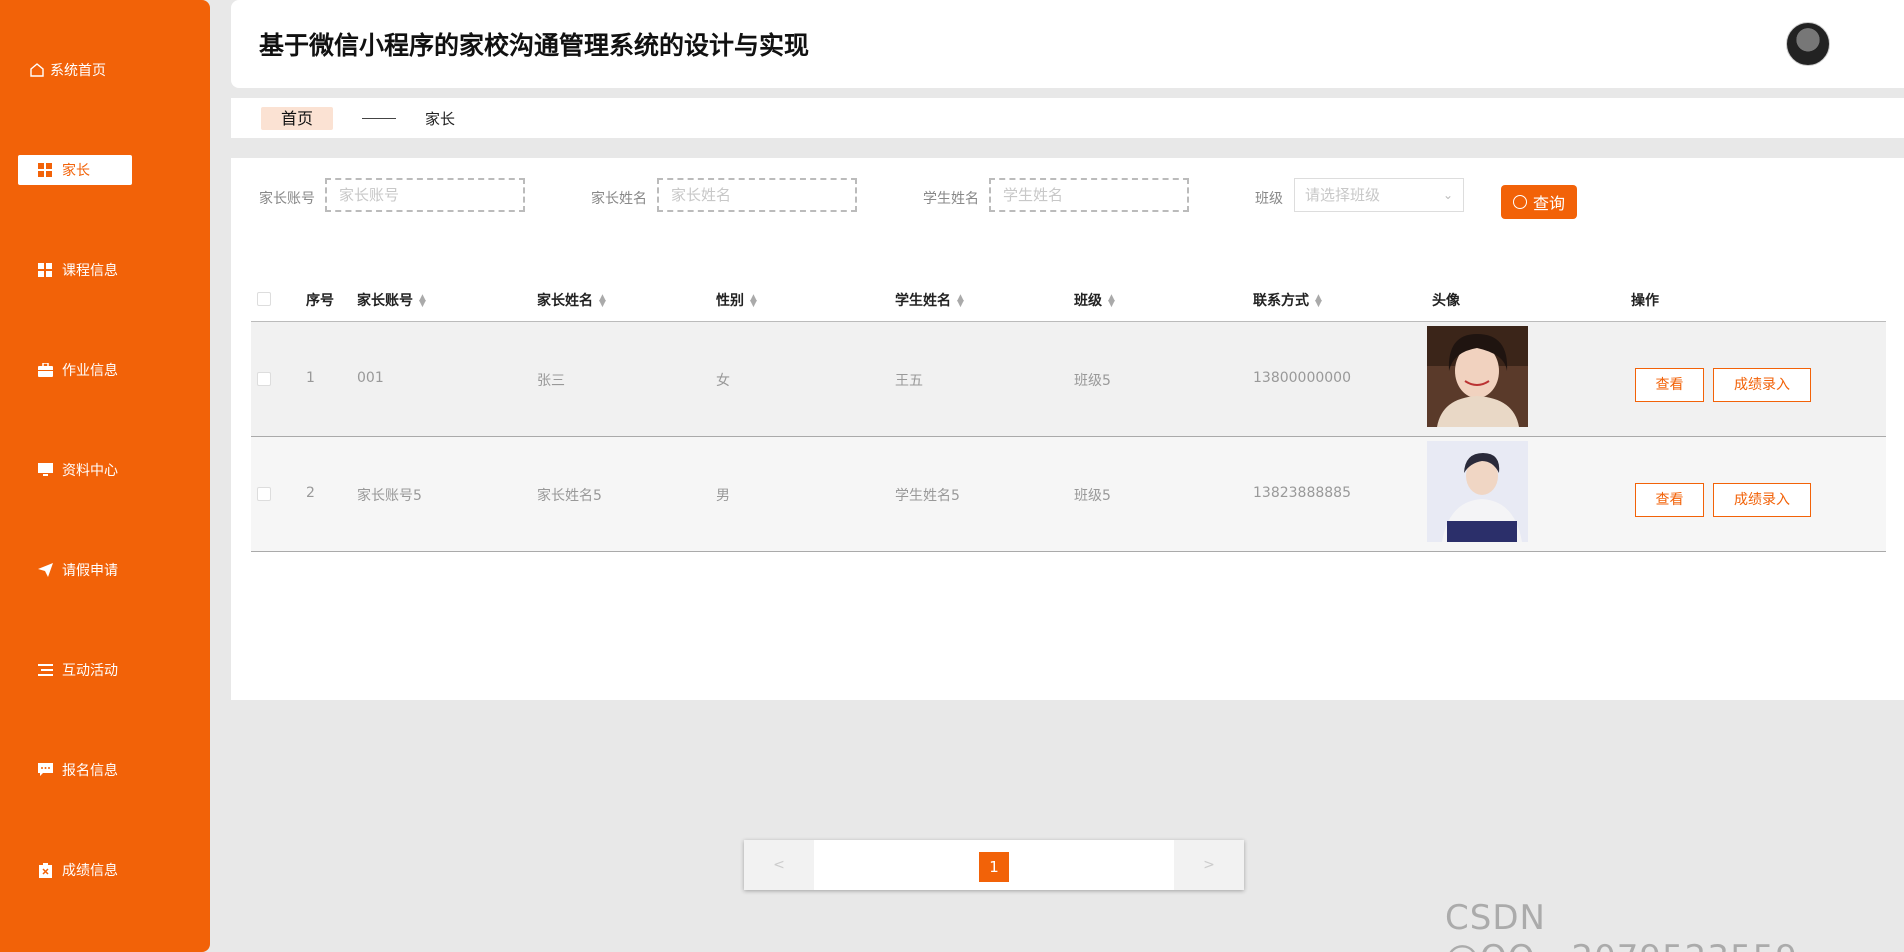 This screenshot has width=1904, height=952. What do you see at coordinates (1621, 925) in the screenshot?
I see `watermark: CSDN @QQ__2079523559` at bounding box center [1621, 925].